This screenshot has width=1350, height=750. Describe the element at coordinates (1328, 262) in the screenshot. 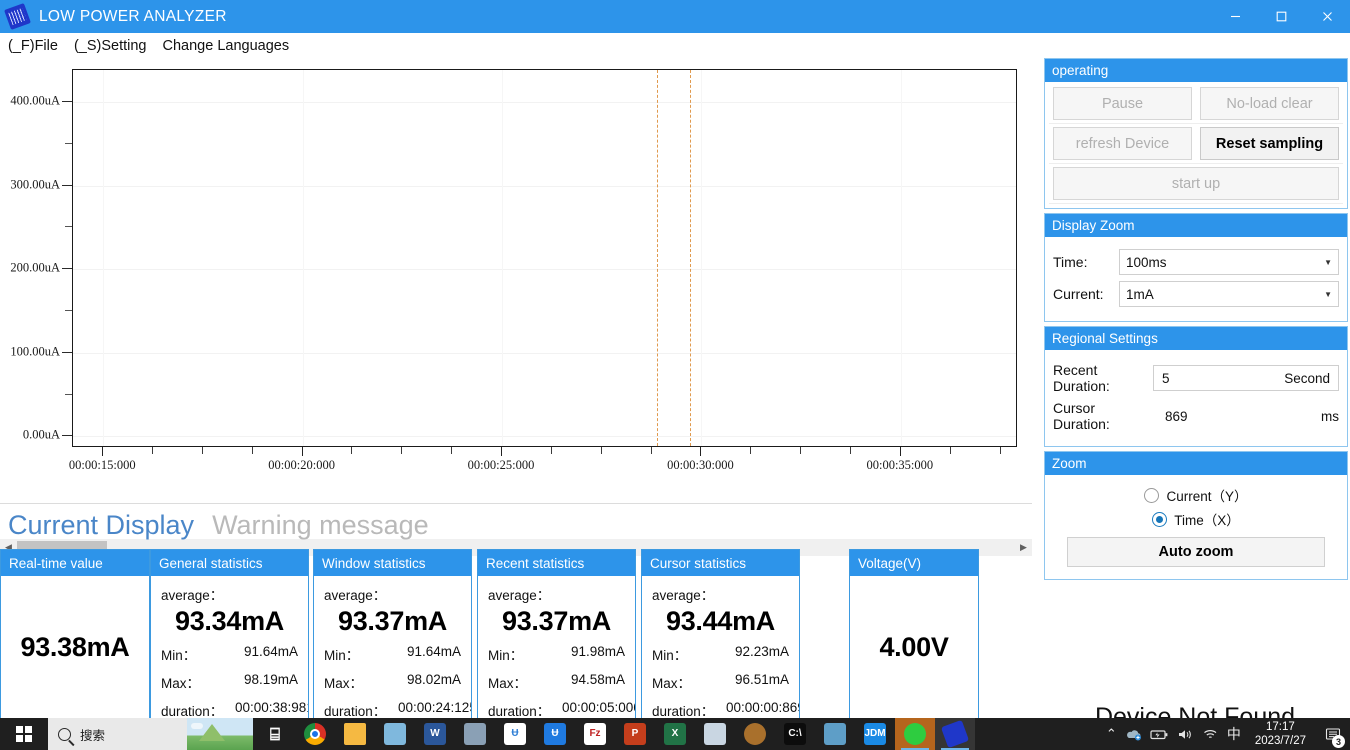

I see `chevron-down-icon: ▼` at that location.